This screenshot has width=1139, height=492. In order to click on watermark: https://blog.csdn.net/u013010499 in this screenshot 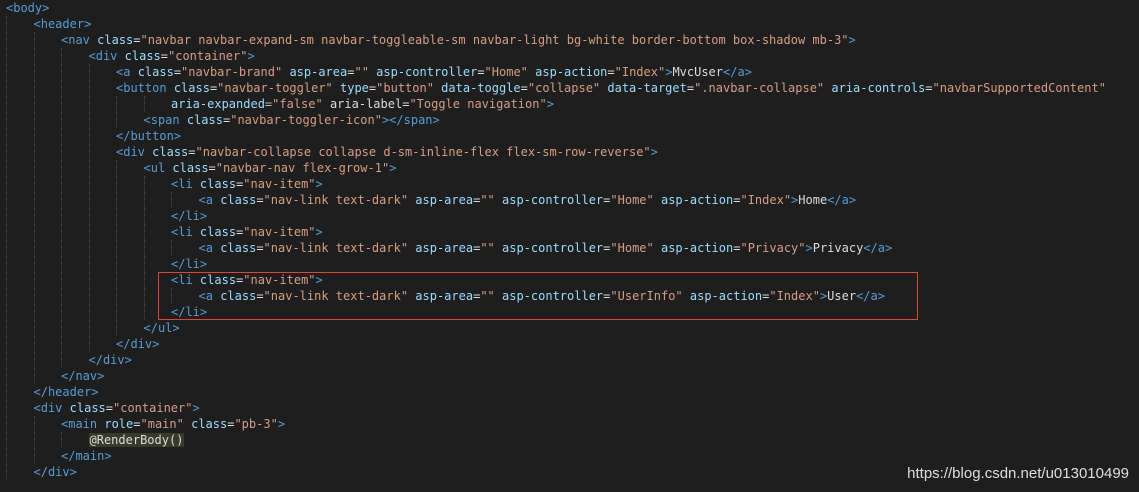, I will do `click(1018, 473)`.